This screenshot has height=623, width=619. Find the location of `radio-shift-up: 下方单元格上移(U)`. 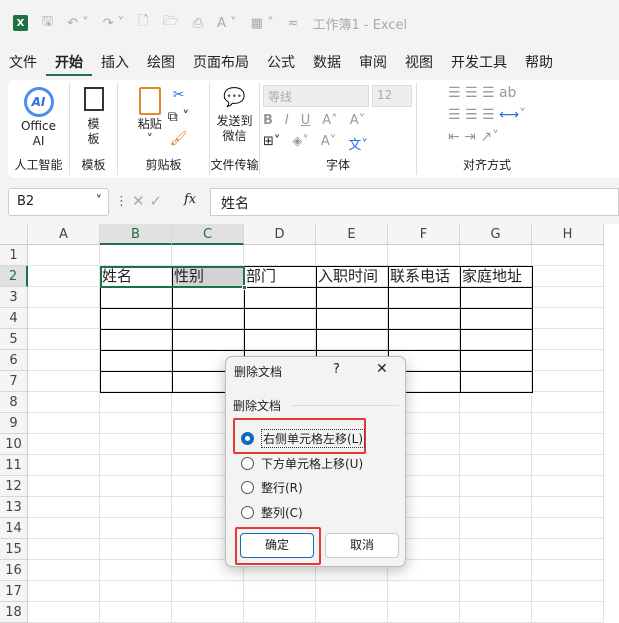

radio-shift-up: 下方单元格上移(U) is located at coordinates (302, 463).